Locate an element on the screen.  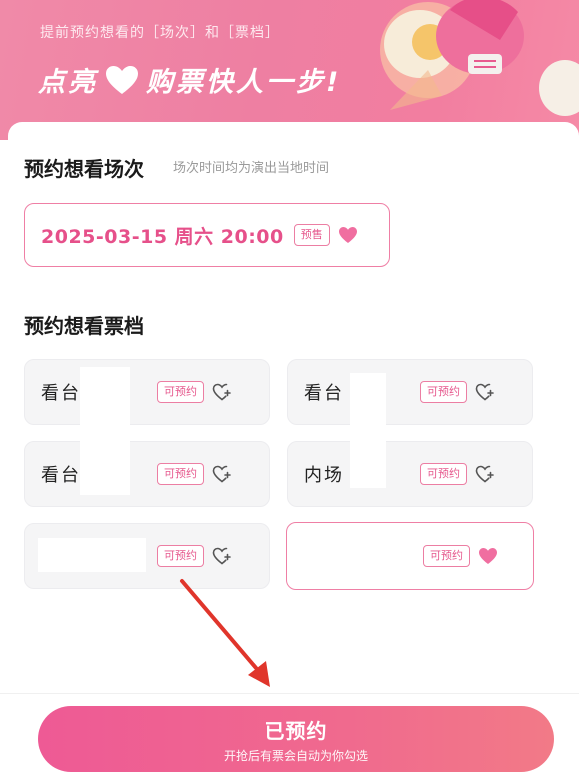
reserved-button: 已预约 开抢后有票会自动为你勾选 is located at coordinates (296, 739).